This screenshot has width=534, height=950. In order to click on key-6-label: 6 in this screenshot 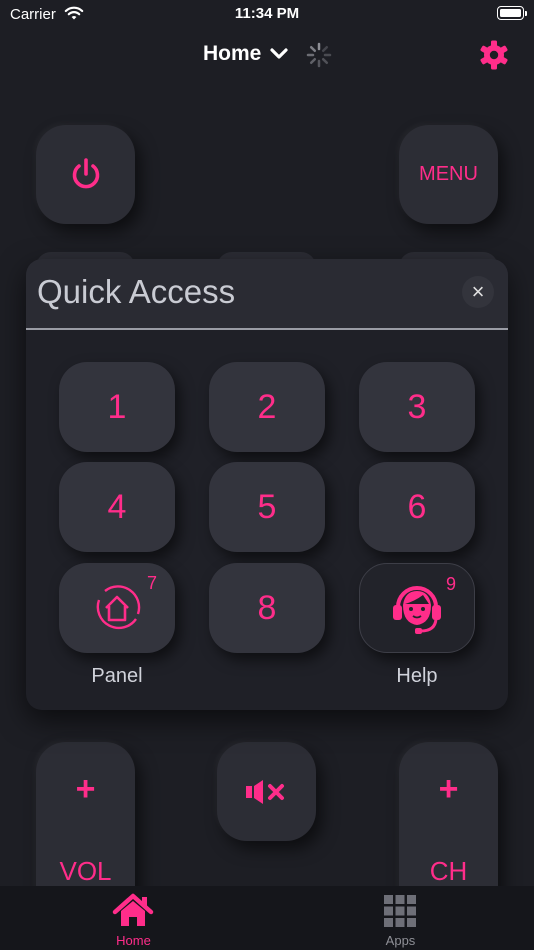, I will do `click(417, 506)`.